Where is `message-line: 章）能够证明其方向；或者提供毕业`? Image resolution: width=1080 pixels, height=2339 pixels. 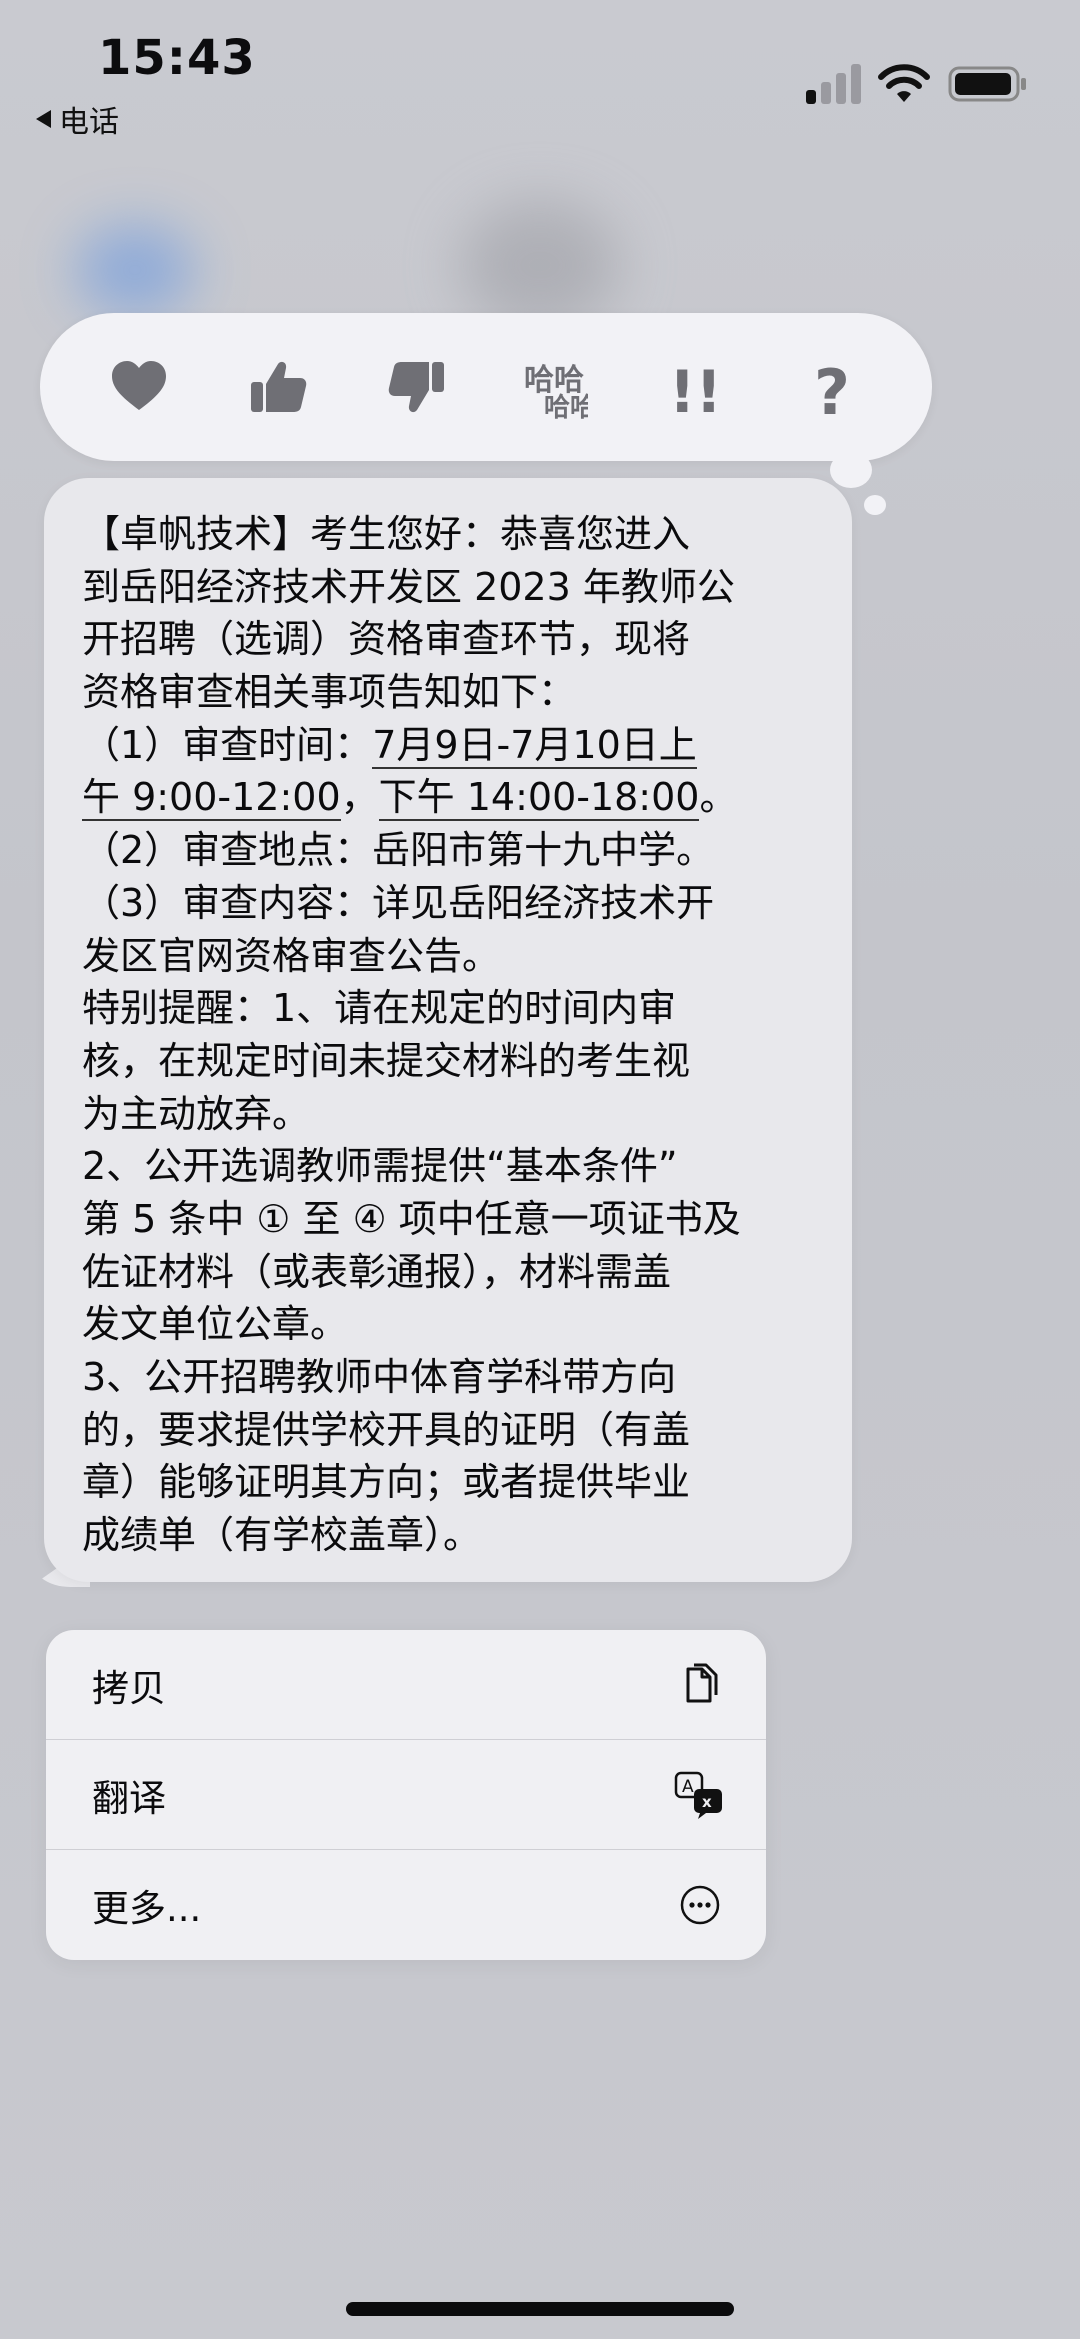
message-line: 章）能够证明其方向；或者提供毕业 is located at coordinates (386, 1482).